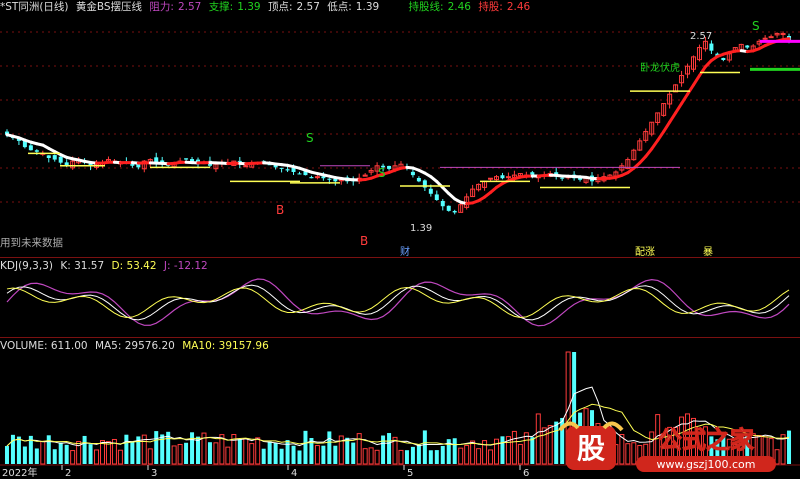 The image size is (800, 479). Describe the element at coordinates (421, 228) in the screenshot. I see `price-low-label: 1.39` at that location.